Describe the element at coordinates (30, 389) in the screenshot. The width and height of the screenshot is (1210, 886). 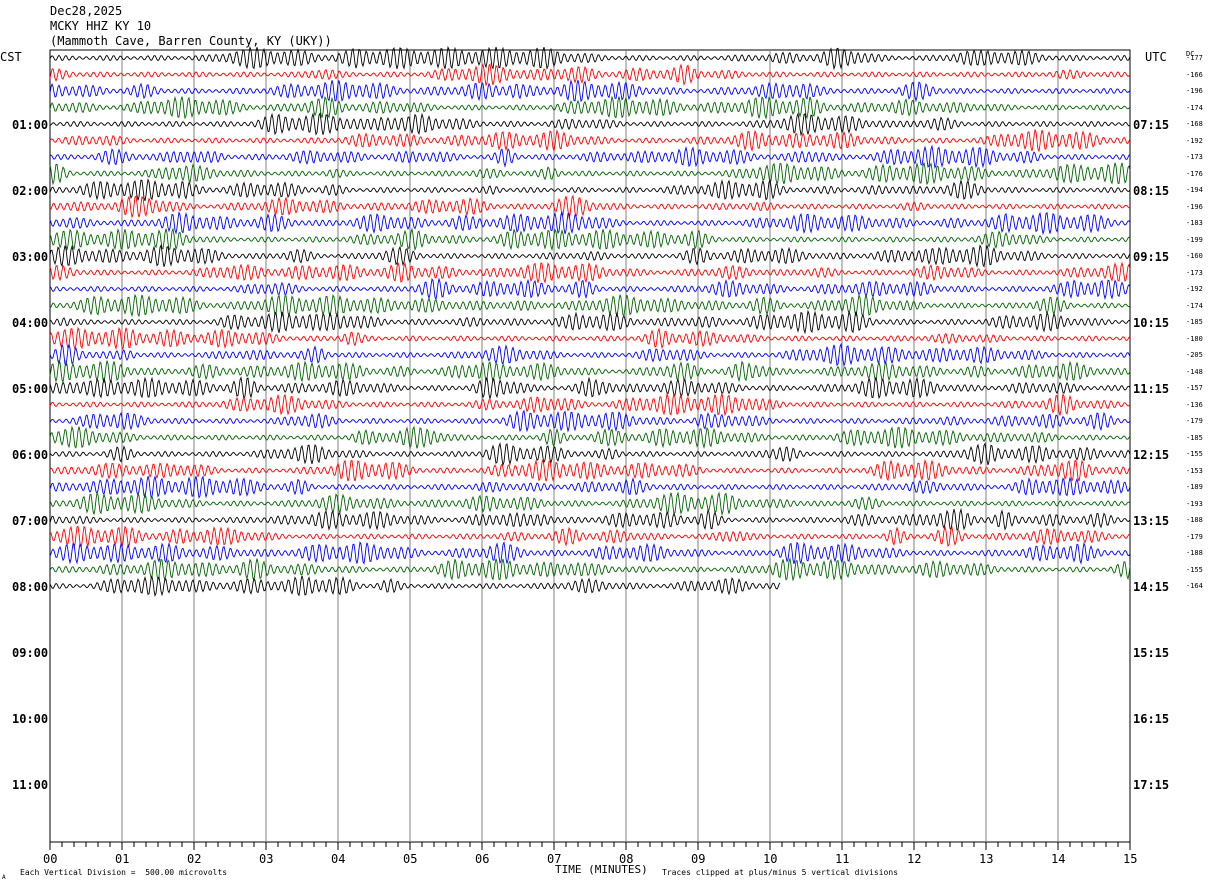
I see `left-hour-label: 05:00` at that location.